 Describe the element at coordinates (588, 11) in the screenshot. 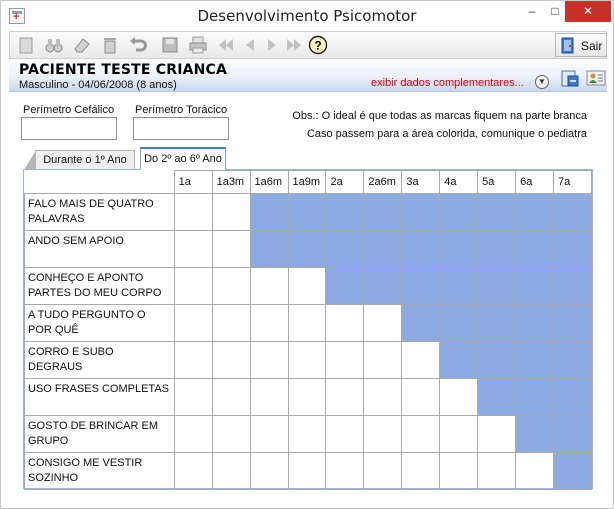

I see `close-button: ✕` at that location.